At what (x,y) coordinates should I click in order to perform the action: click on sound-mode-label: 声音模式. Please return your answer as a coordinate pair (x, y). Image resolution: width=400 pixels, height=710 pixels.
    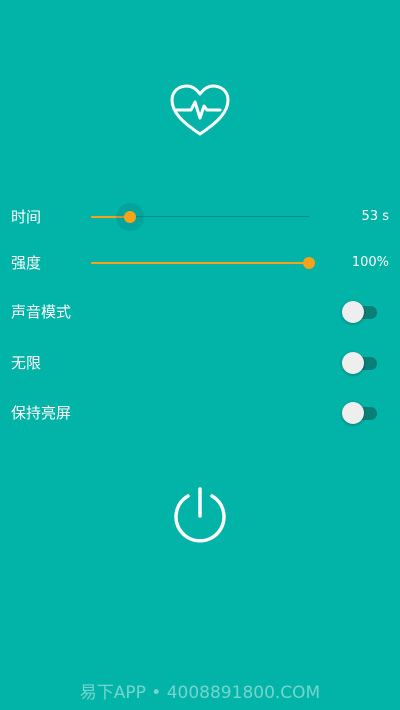
    Looking at the image, I should click on (41, 312).